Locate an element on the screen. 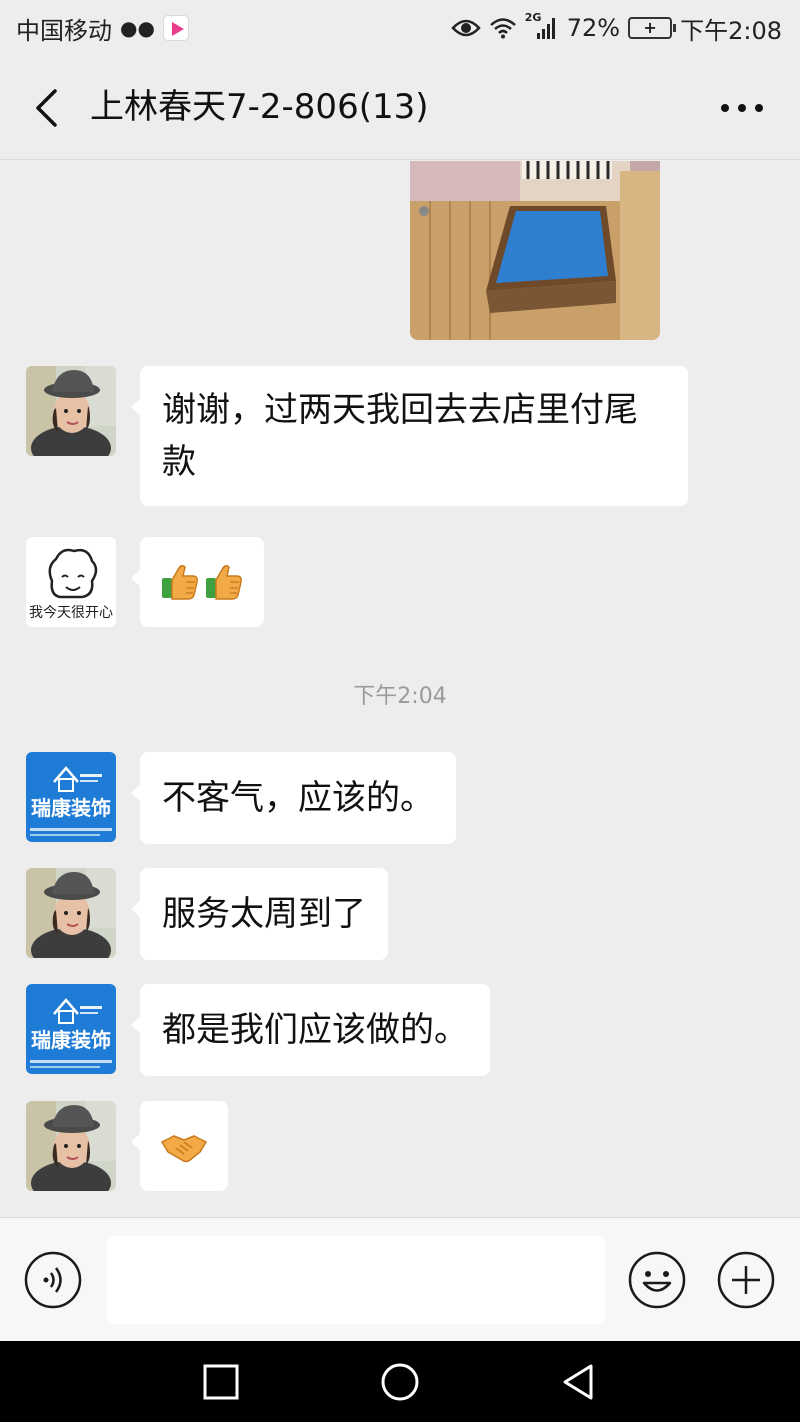  image-message: Minnie is located at coordinates (535, 250).